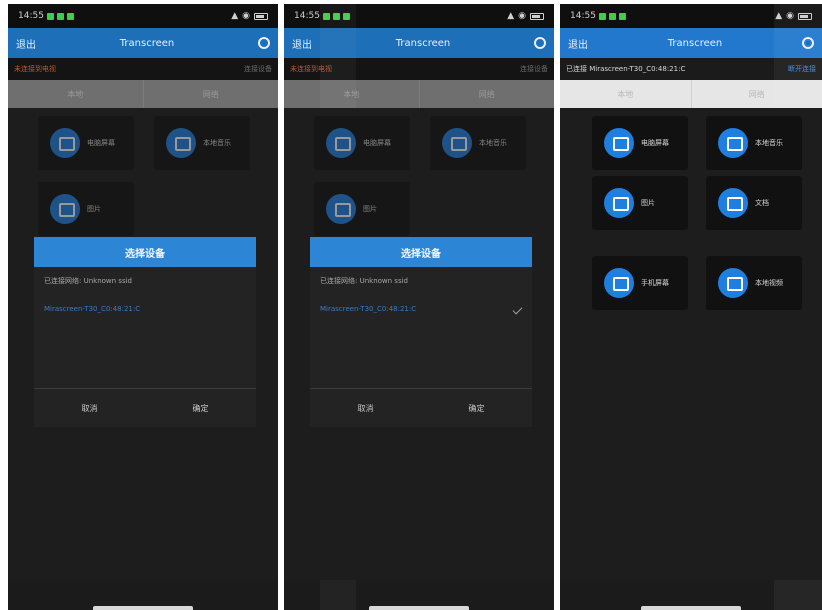  I want to click on checkmark-icon, so click(517, 309).